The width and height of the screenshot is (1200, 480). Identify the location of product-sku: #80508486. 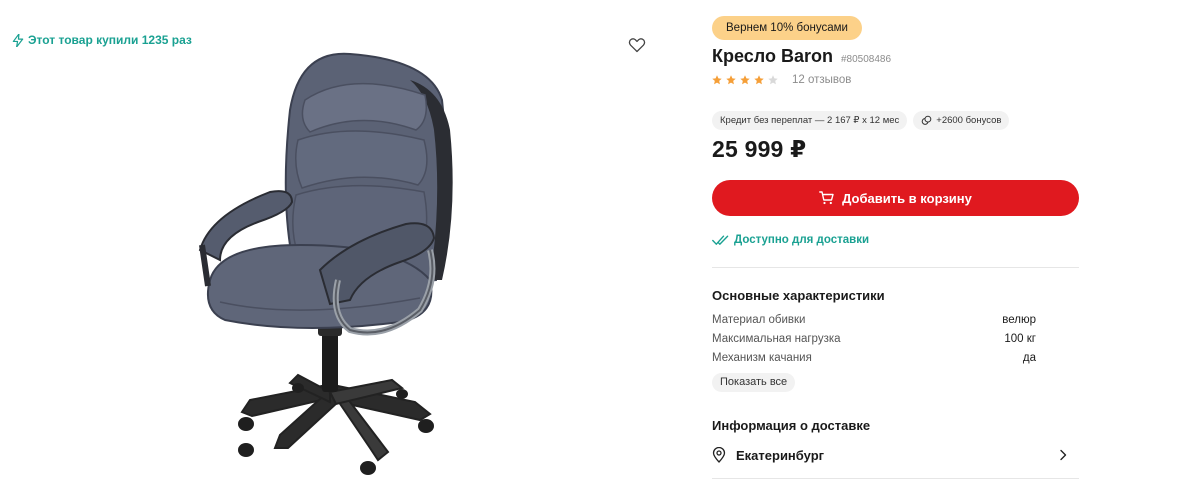
(866, 59).